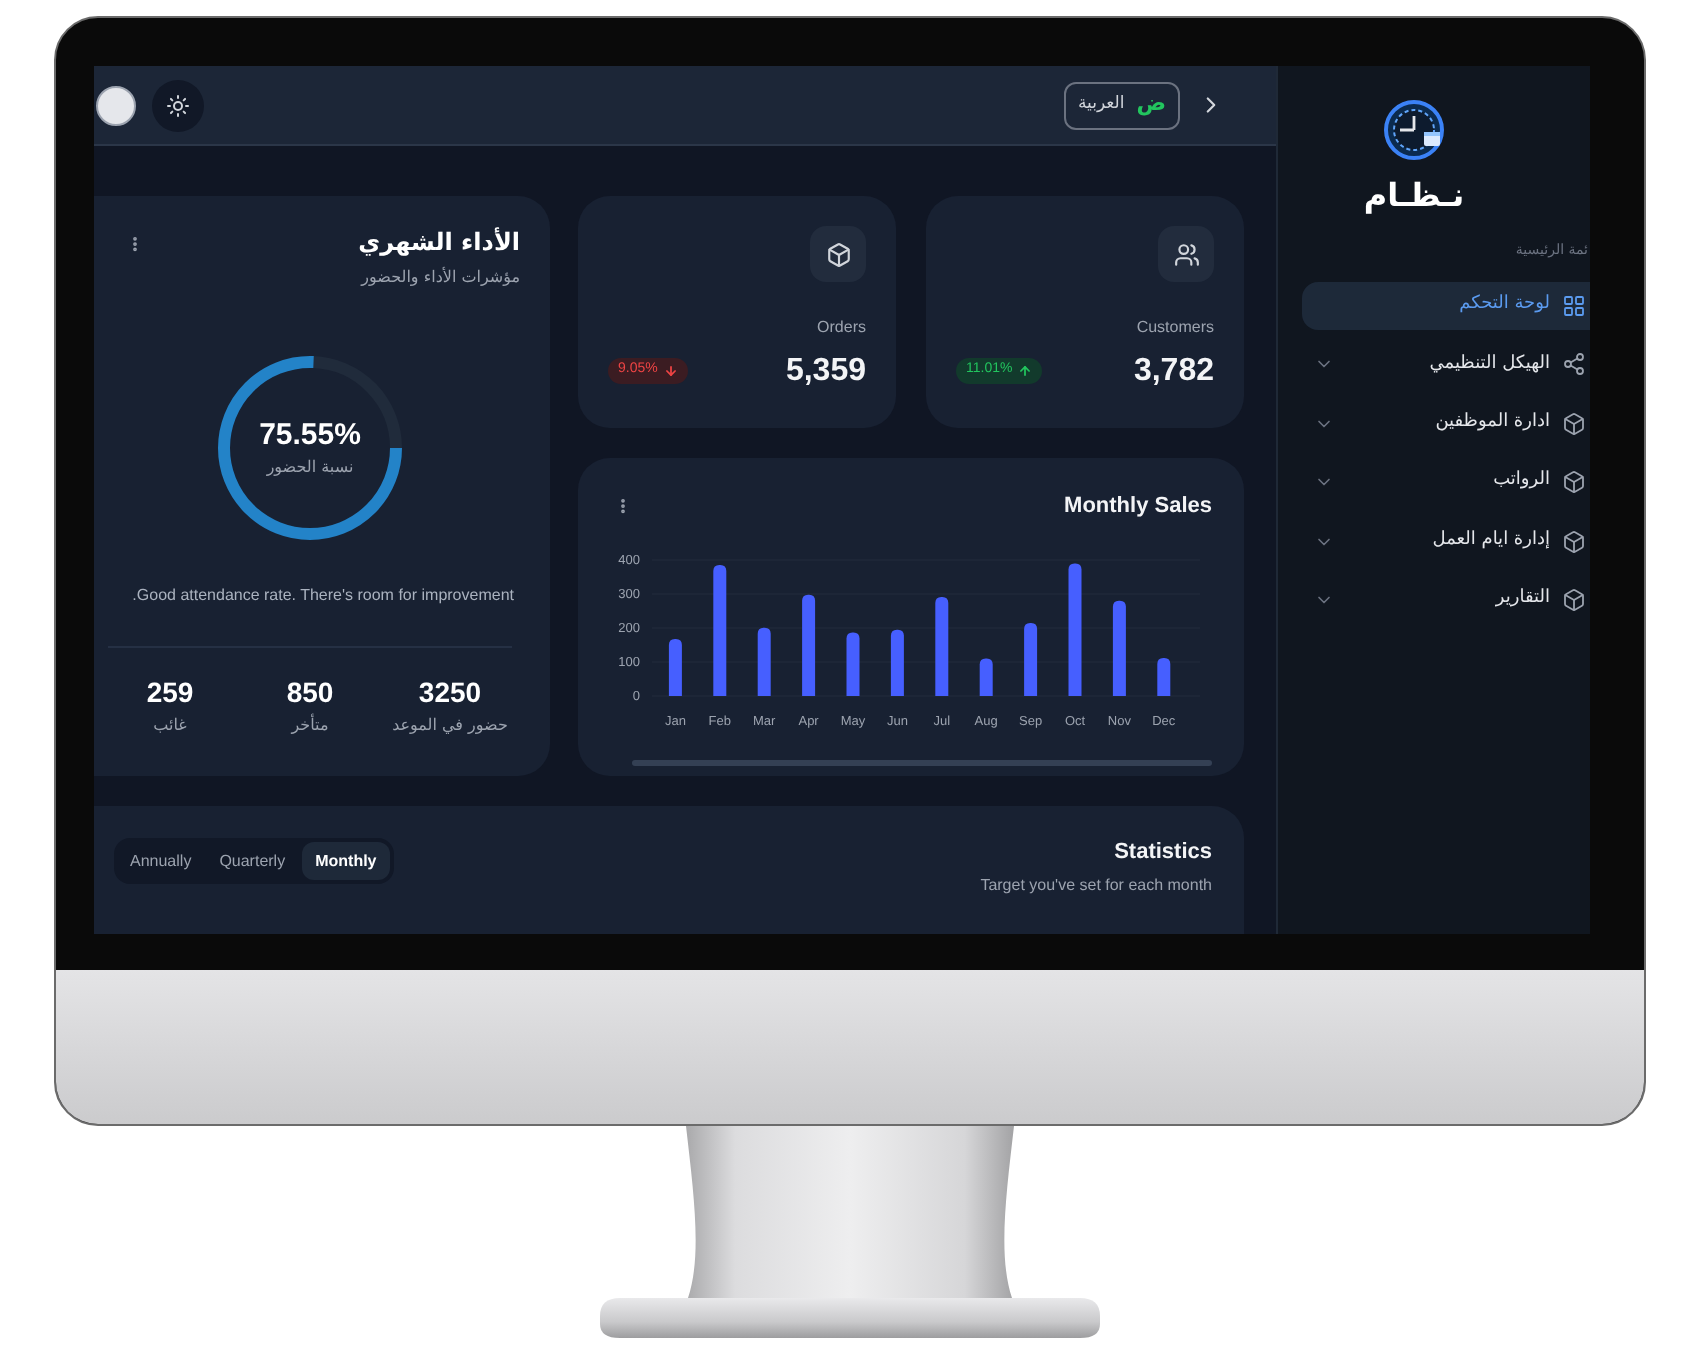 The height and width of the screenshot is (1360, 1700). I want to click on card-subtitle: مؤشرات الأداء والحضور, so click(439, 278).